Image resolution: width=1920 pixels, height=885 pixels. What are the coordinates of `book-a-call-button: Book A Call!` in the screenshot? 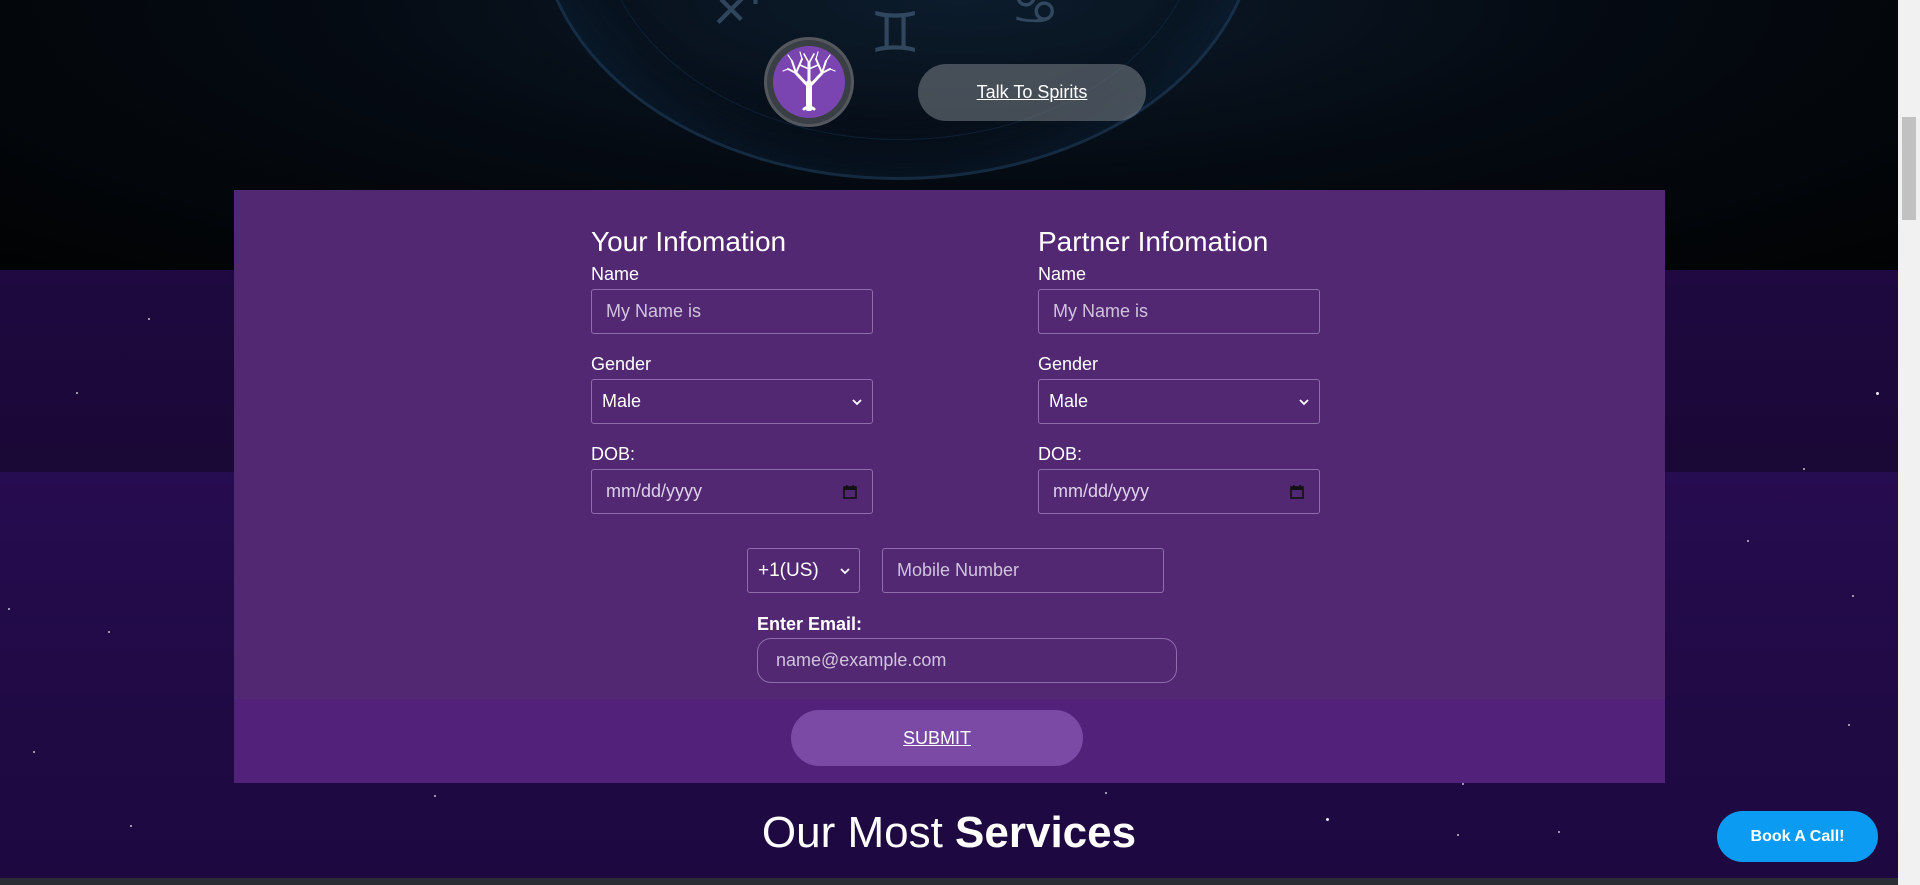 It's located at (1797, 836).